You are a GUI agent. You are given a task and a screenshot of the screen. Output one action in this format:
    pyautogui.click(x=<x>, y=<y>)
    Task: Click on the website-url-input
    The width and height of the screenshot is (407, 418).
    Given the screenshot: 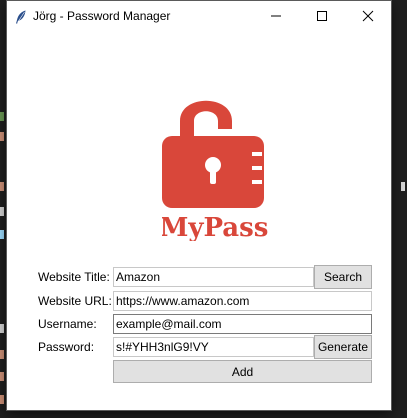 What is the action you would take?
    pyautogui.click(x=242, y=301)
    